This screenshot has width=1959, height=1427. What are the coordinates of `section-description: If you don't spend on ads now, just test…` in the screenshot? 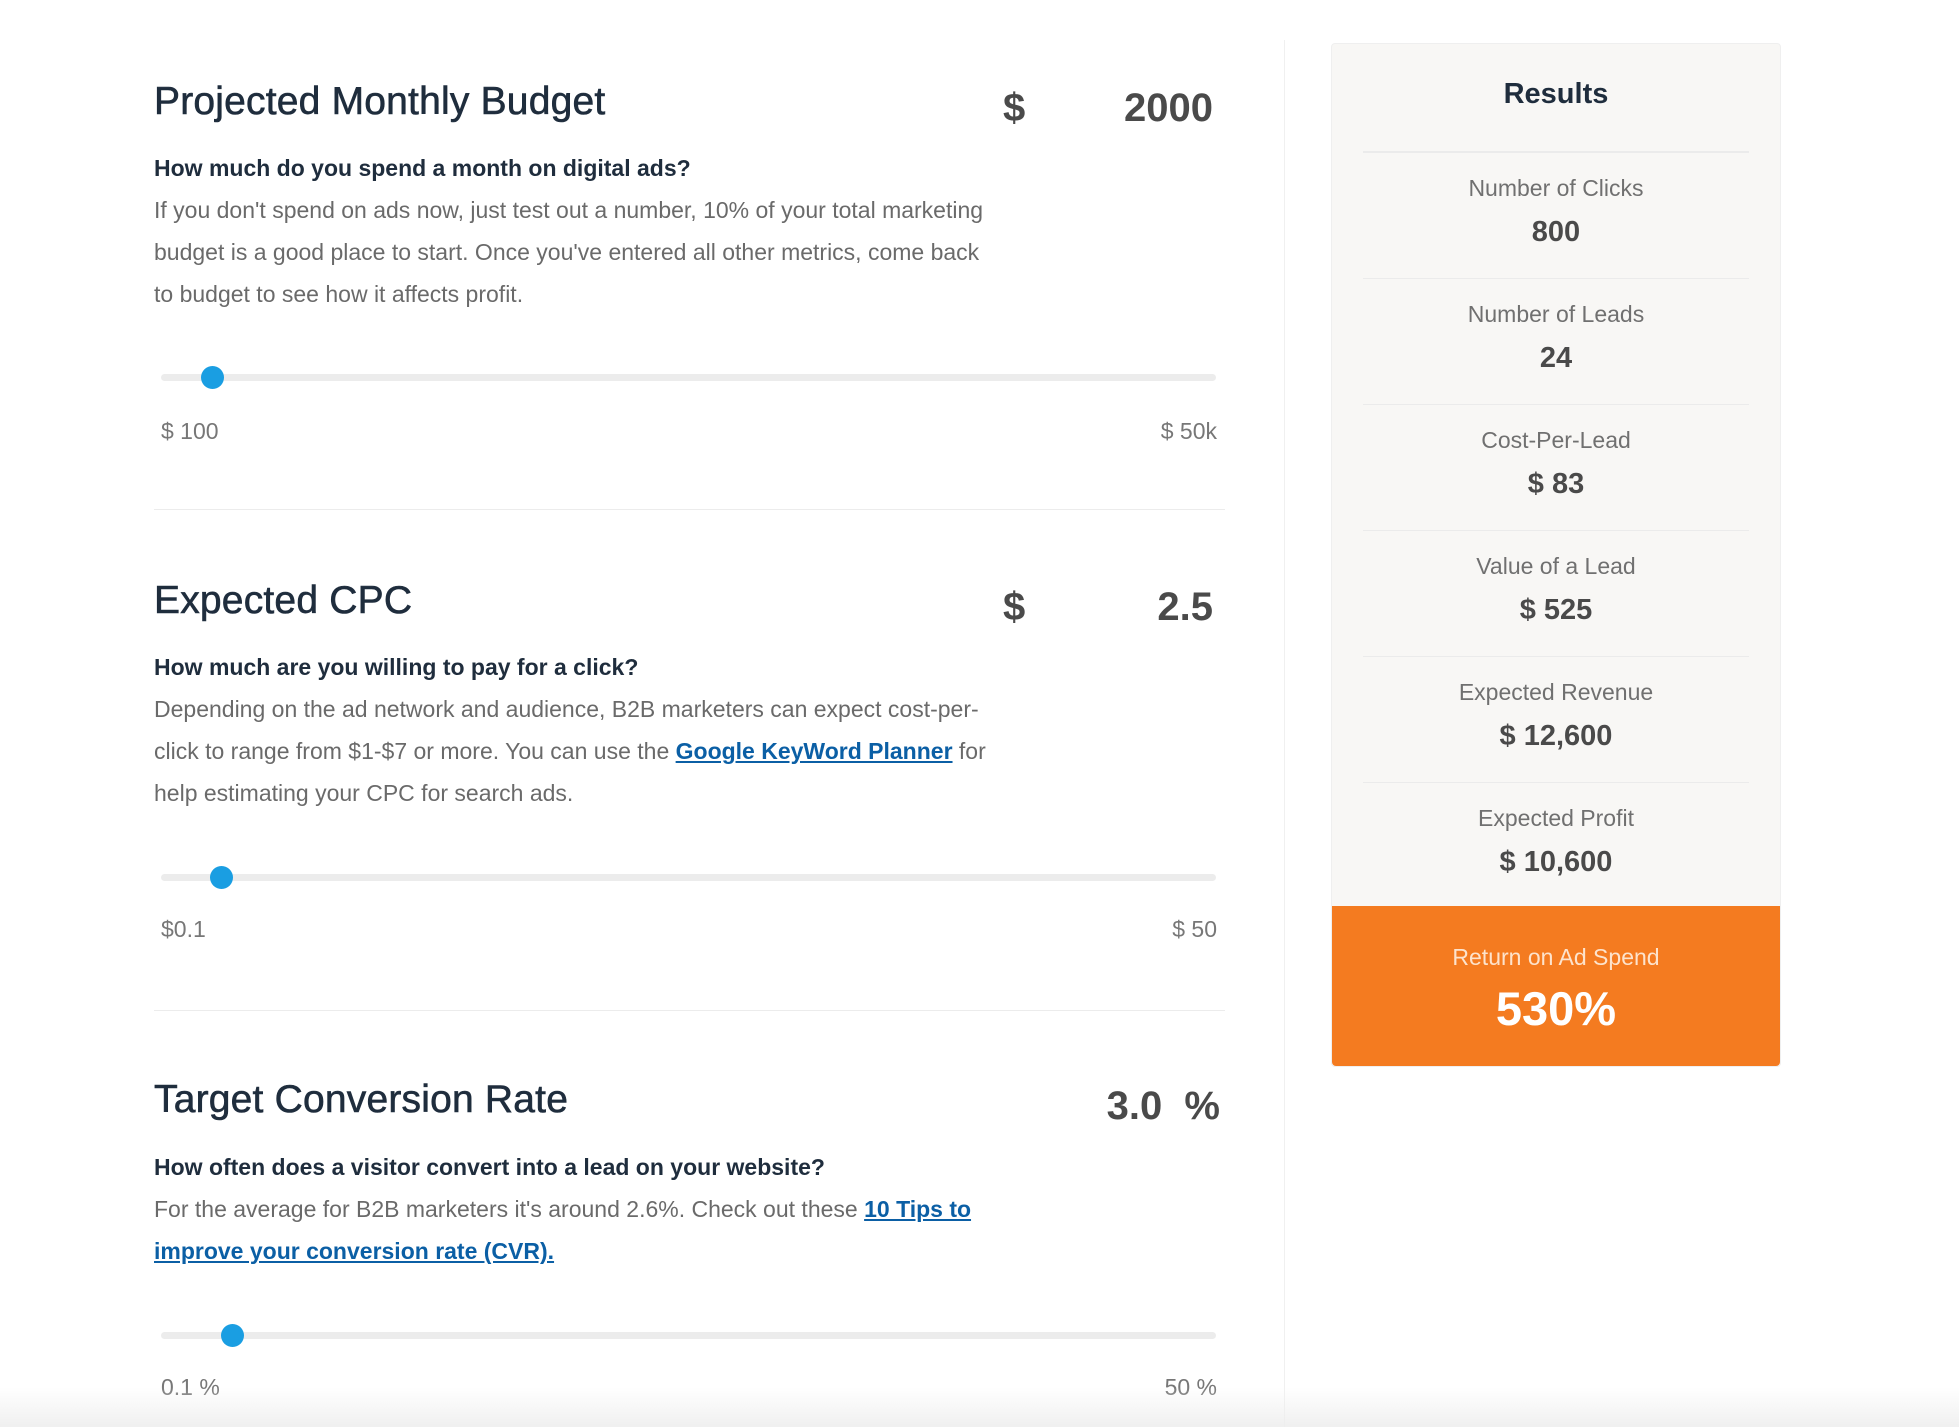 It's located at (569, 252).